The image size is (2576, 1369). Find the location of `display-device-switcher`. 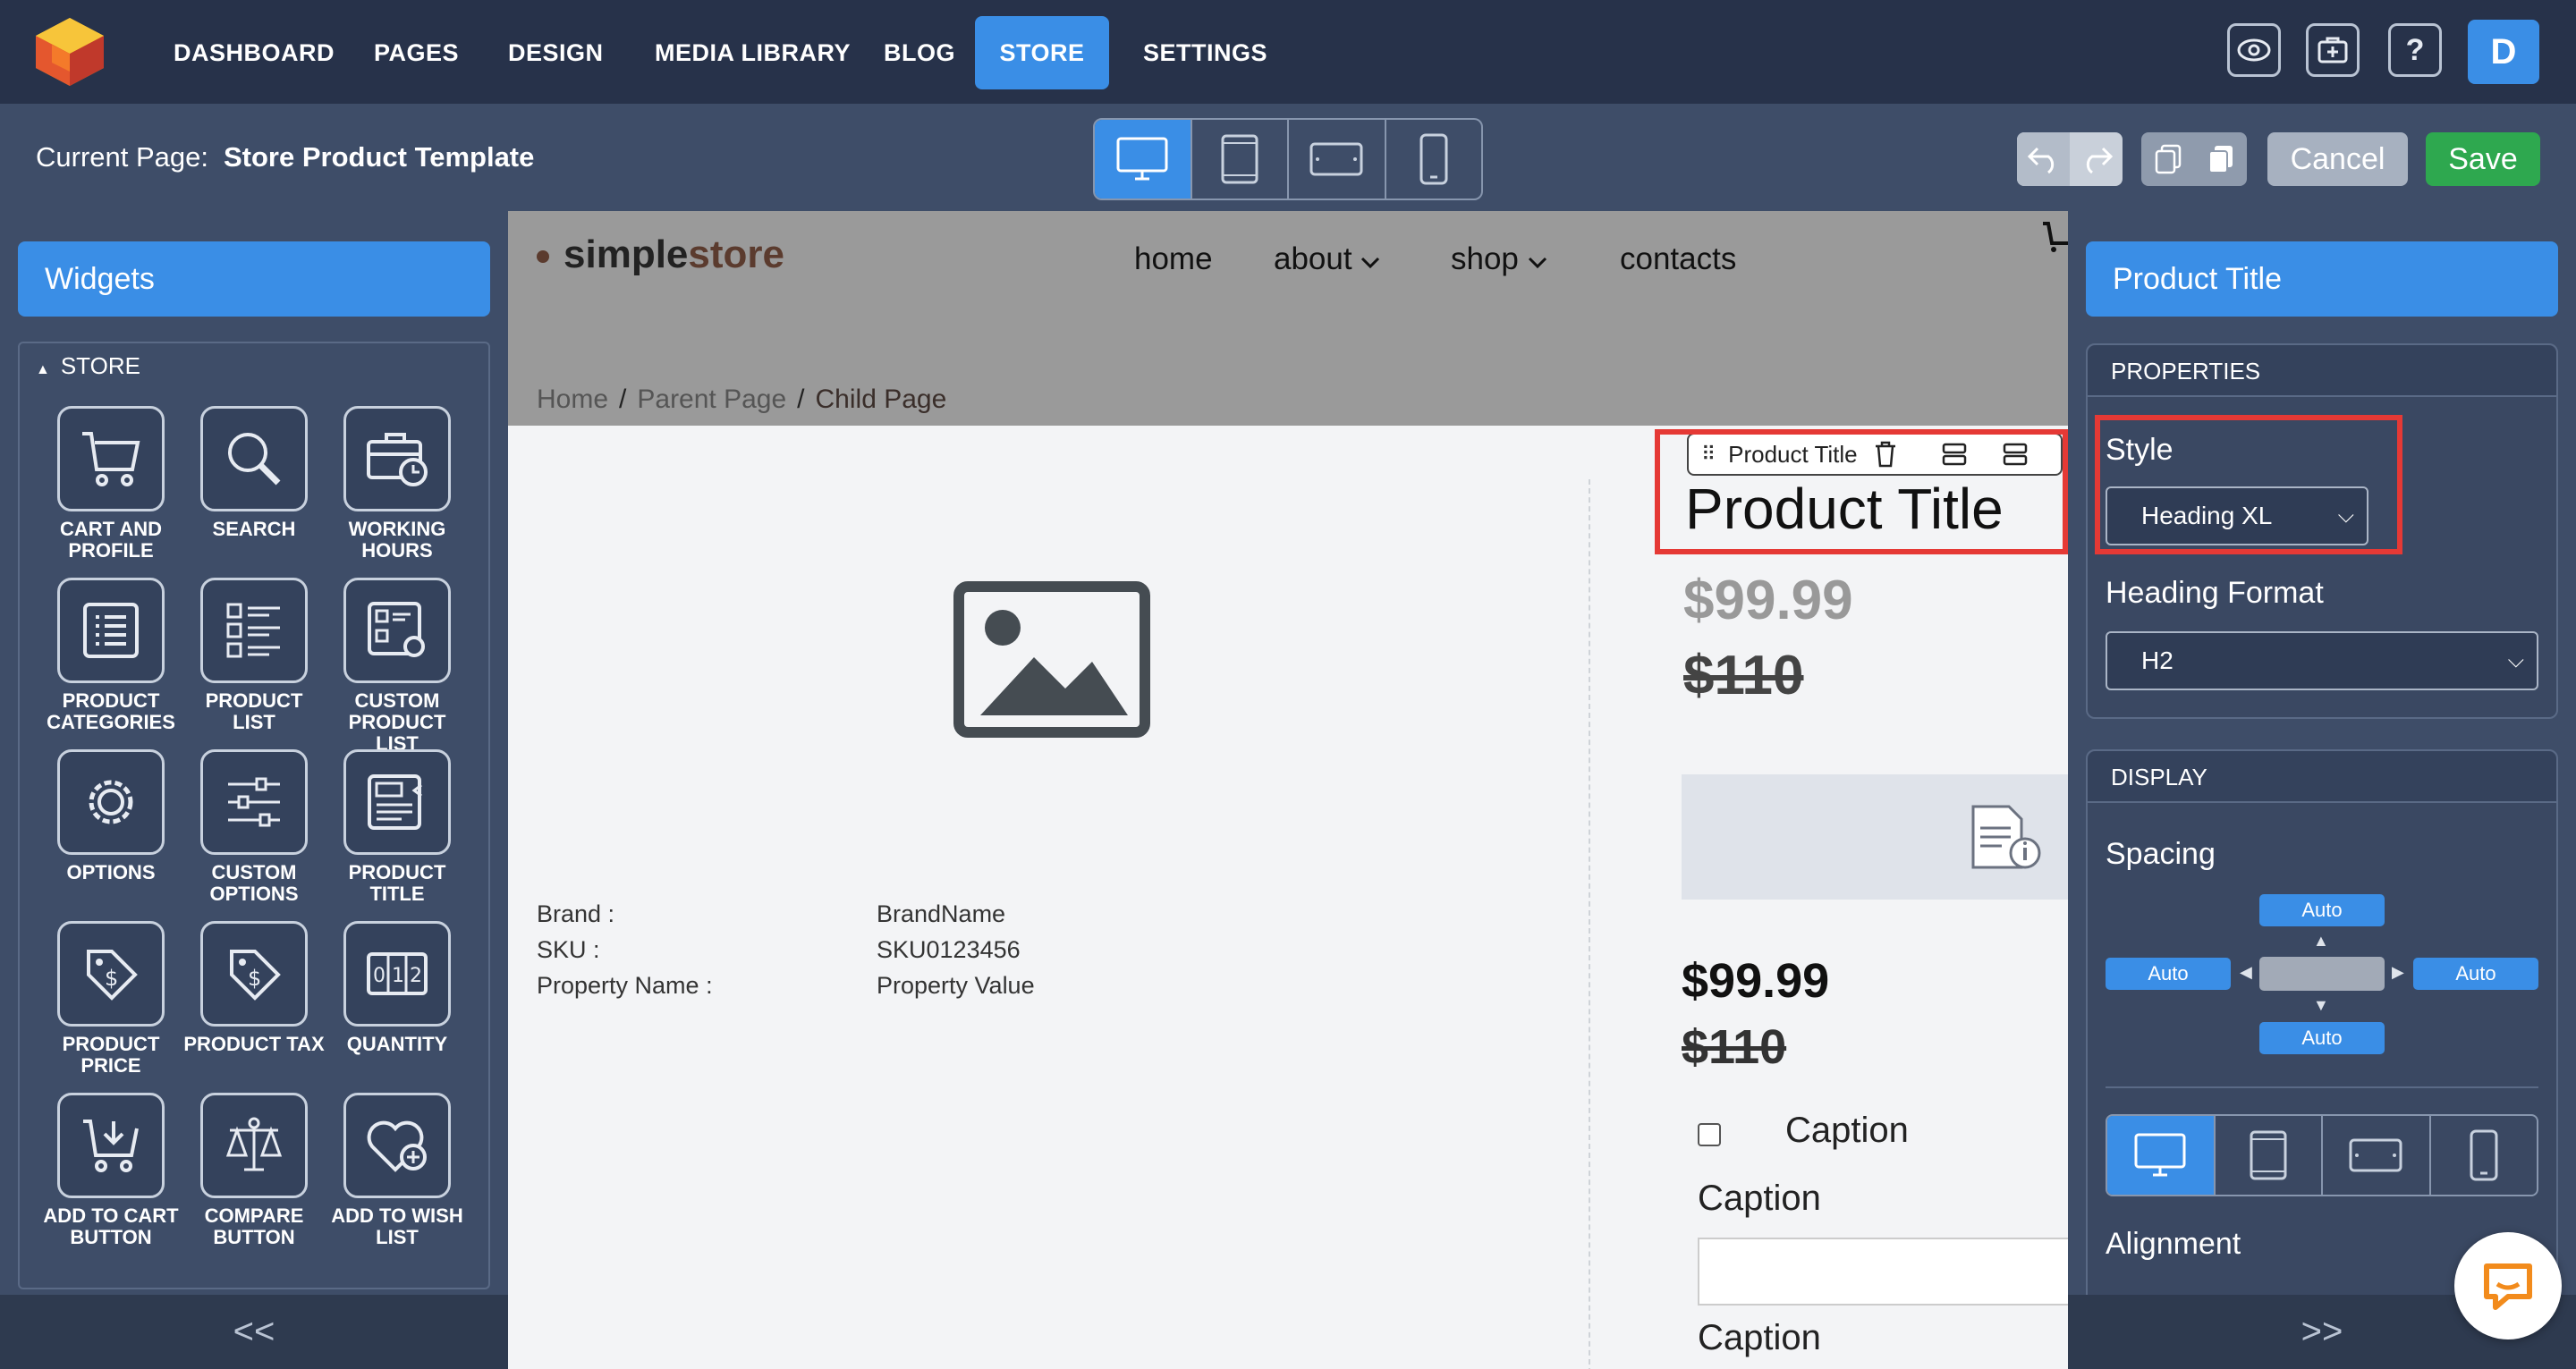

display-device-switcher is located at coordinates (2322, 1155).